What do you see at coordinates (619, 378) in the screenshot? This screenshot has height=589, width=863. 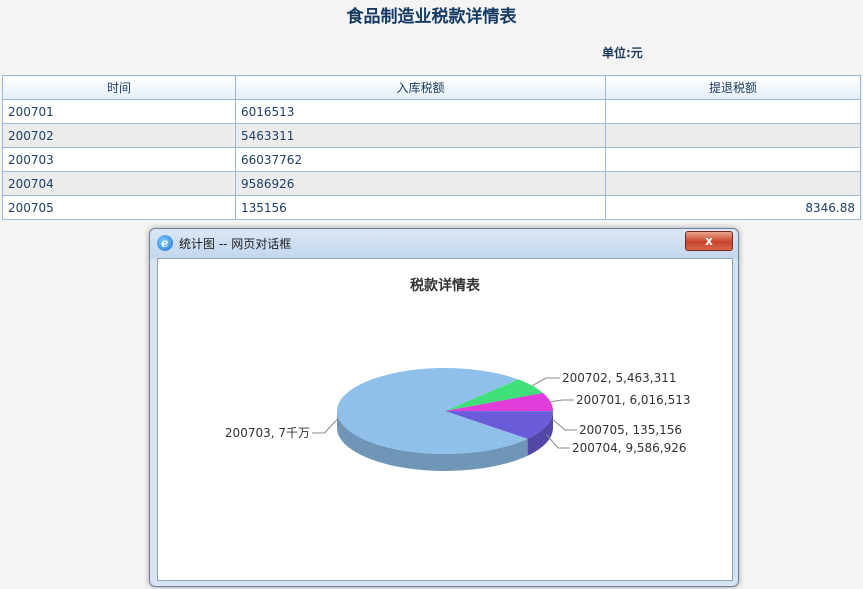 I see `pie-label-200702: 200702, 5,463,311` at bounding box center [619, 378].